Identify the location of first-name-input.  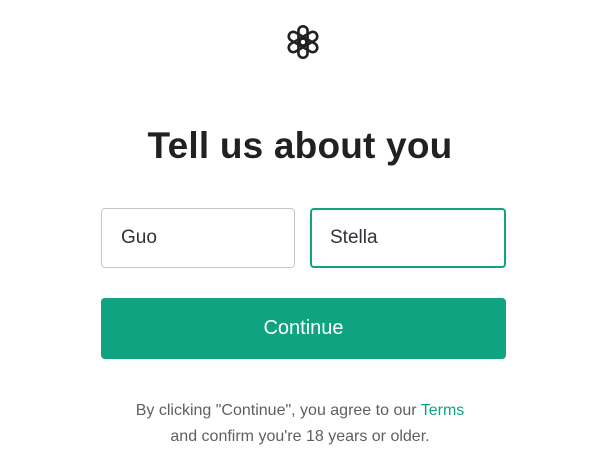
(198, 238).